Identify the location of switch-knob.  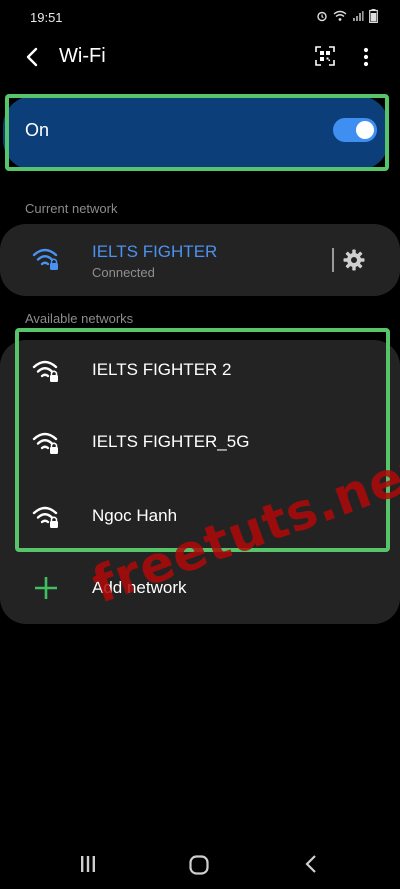
(365, 130).